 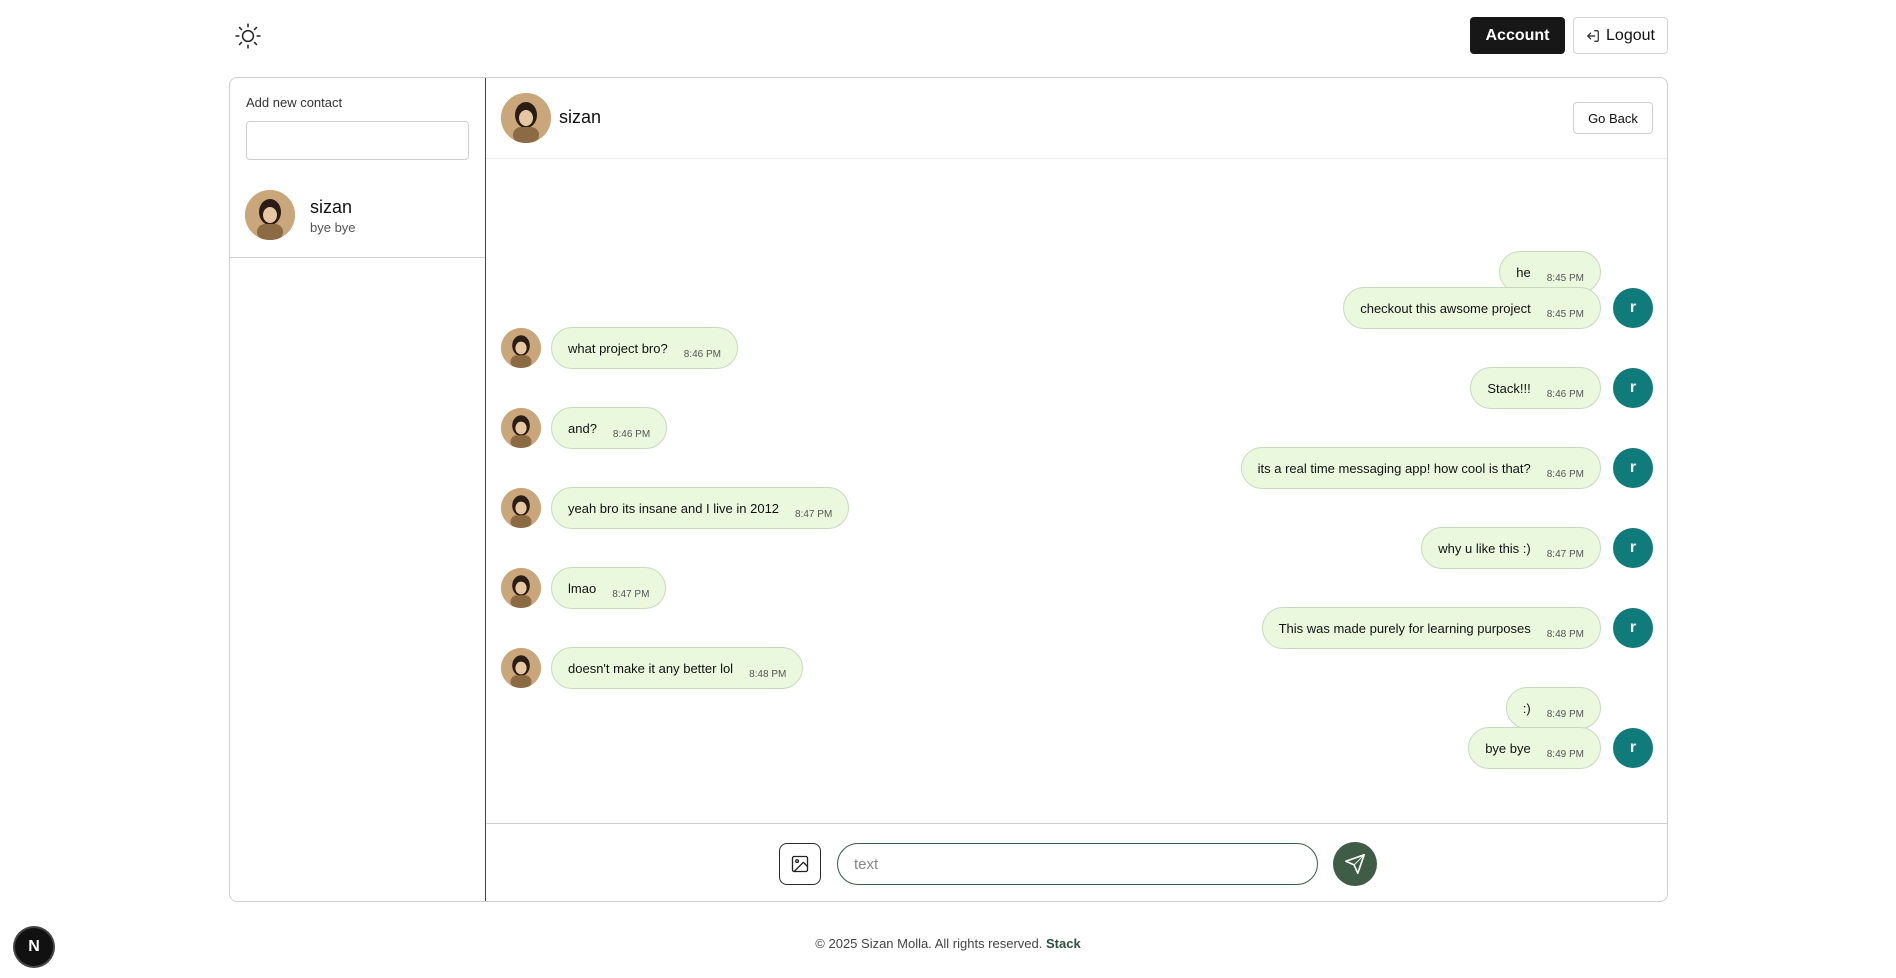 I want to click on go-back-button: Go Back, so click(x=1613, y=118).